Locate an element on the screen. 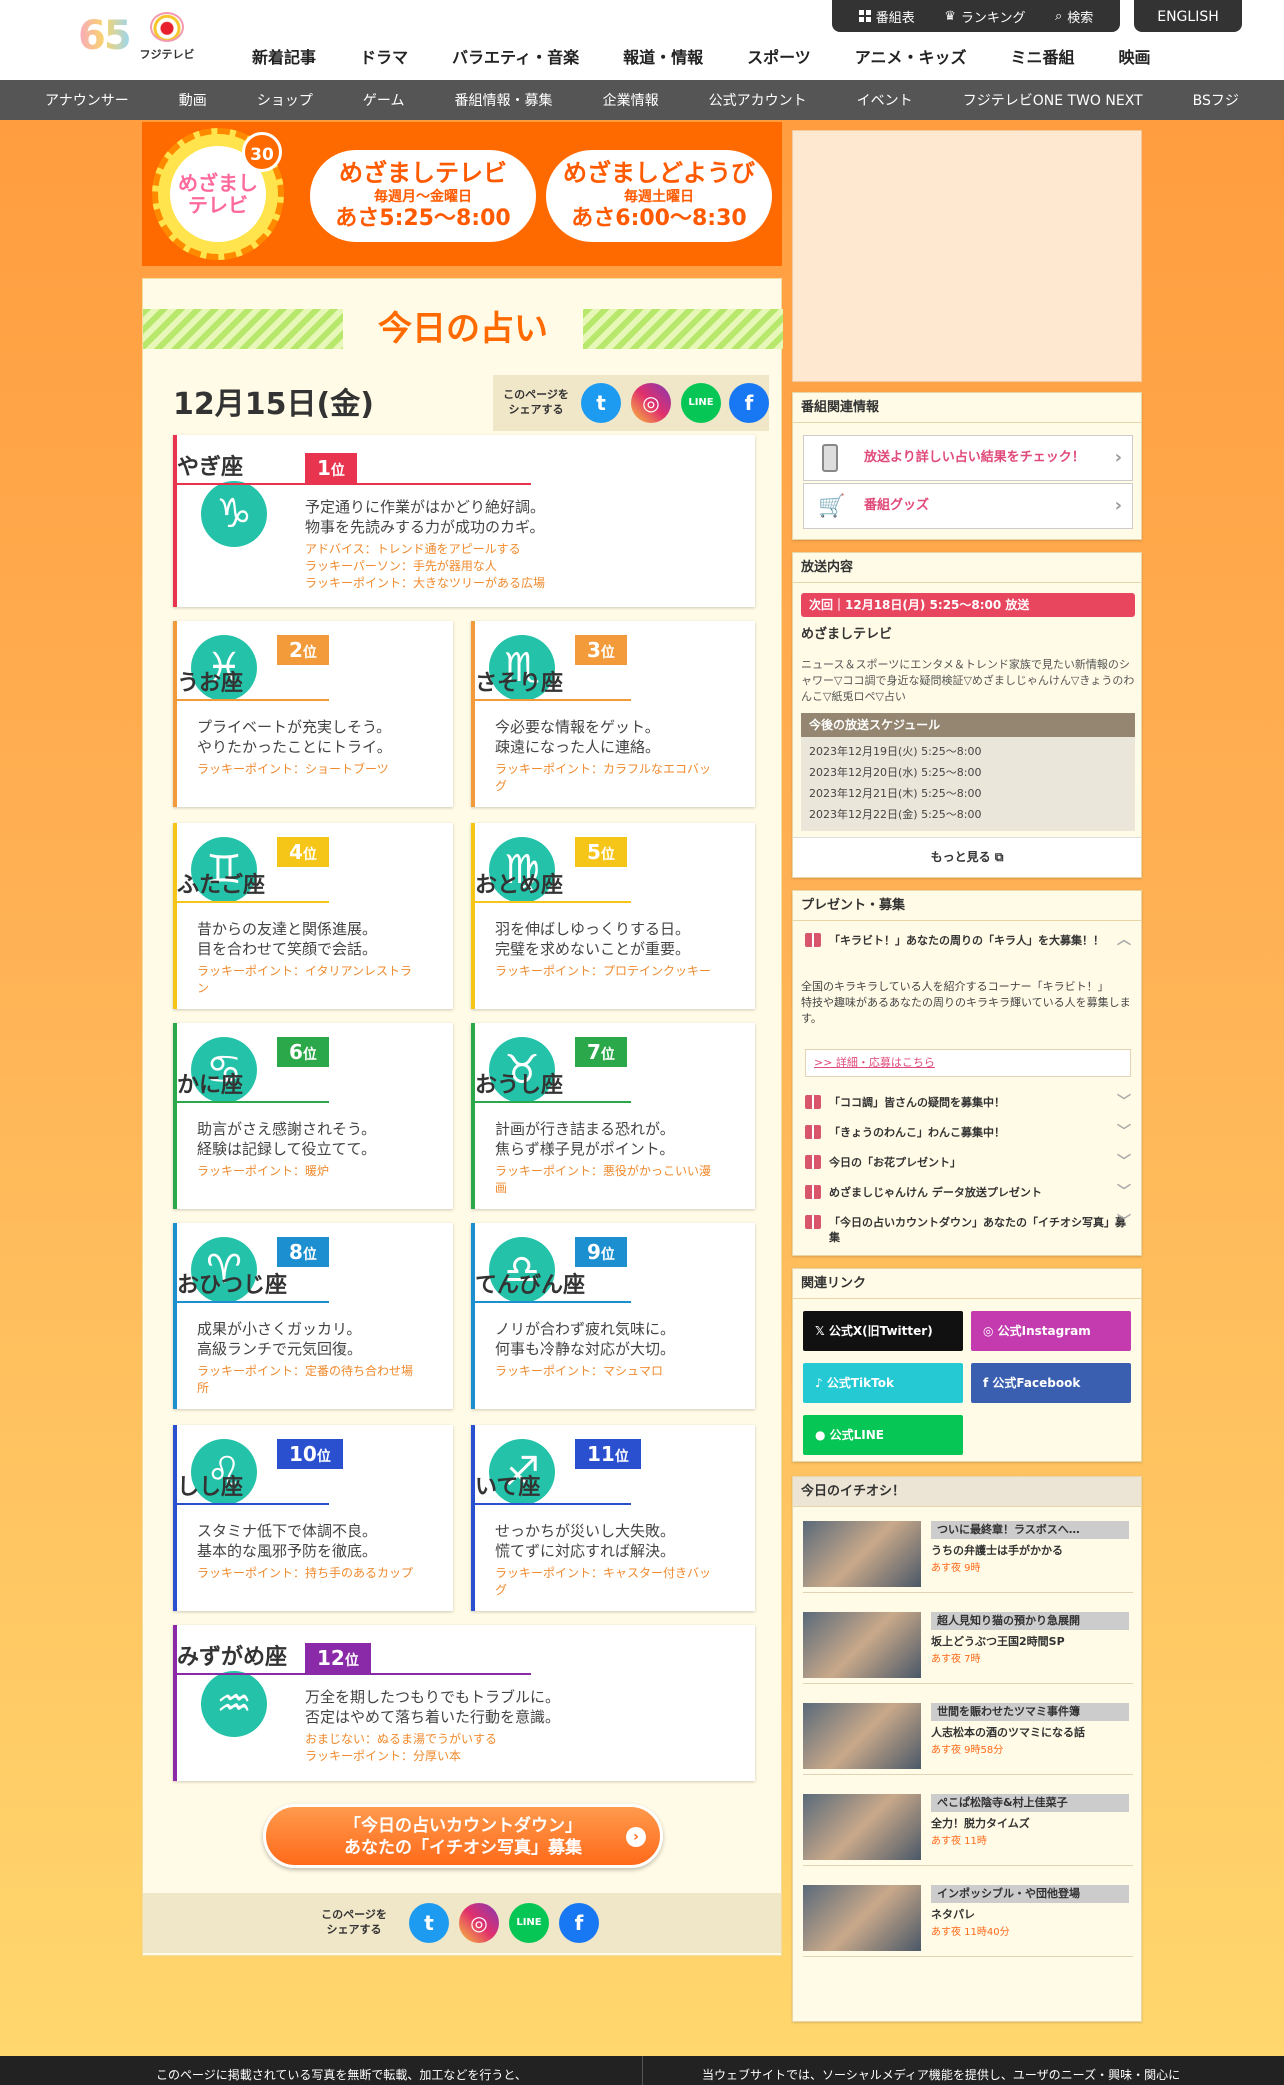 This screenshot has width=1284, height=2085. english-button: ENGLISH is located at coordinates (1188, 16).